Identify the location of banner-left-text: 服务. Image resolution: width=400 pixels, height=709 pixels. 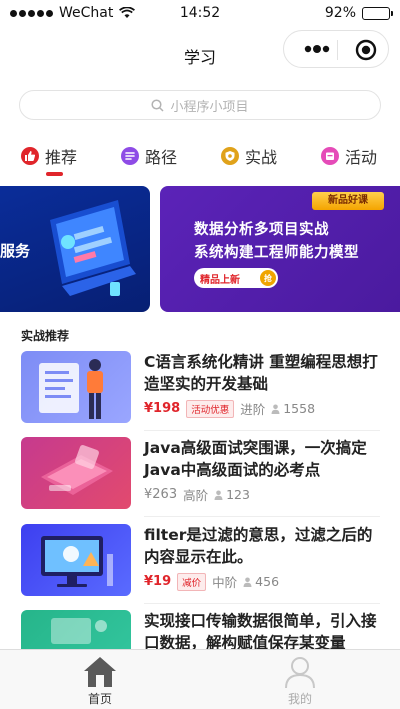
(15, 251).